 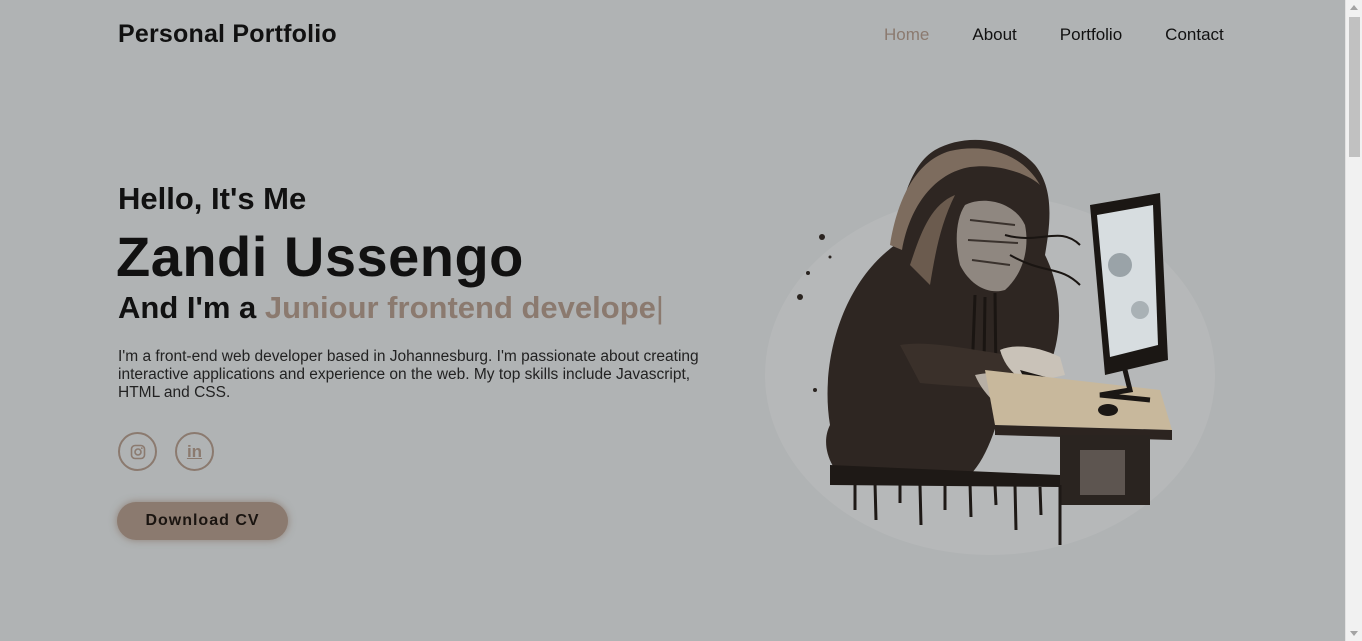 I want to click on instagram-link, so click(x=137, y=451).